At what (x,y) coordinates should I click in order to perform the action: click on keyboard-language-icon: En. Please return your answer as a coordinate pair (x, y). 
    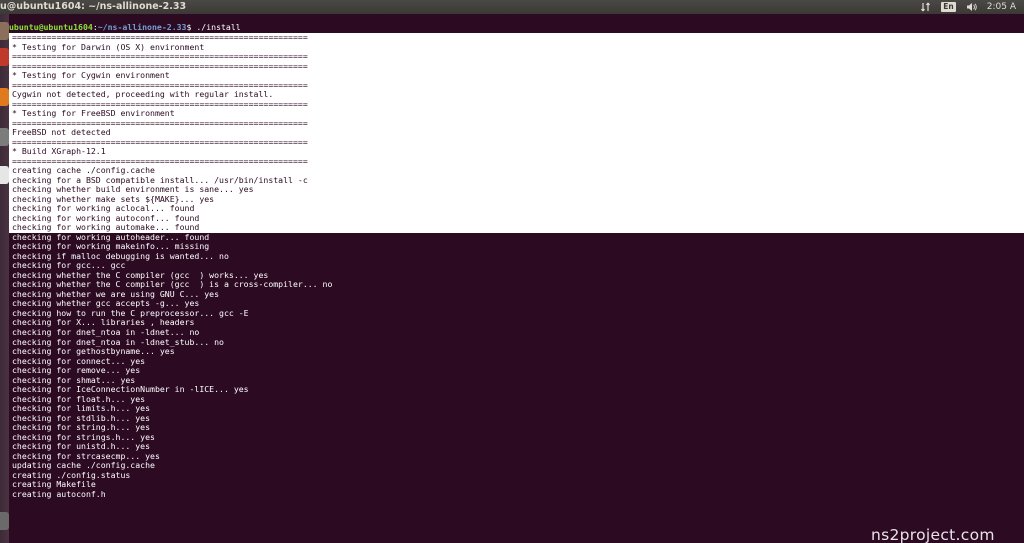
    Looking at the image, I should click on (948, 7).